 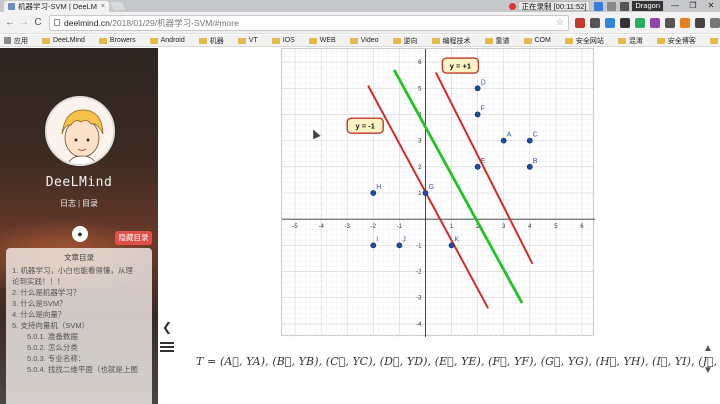 What do you see at coordinates (428, 197) in the screenshot?
I see `margin-line` at bounding box center [428, 197].